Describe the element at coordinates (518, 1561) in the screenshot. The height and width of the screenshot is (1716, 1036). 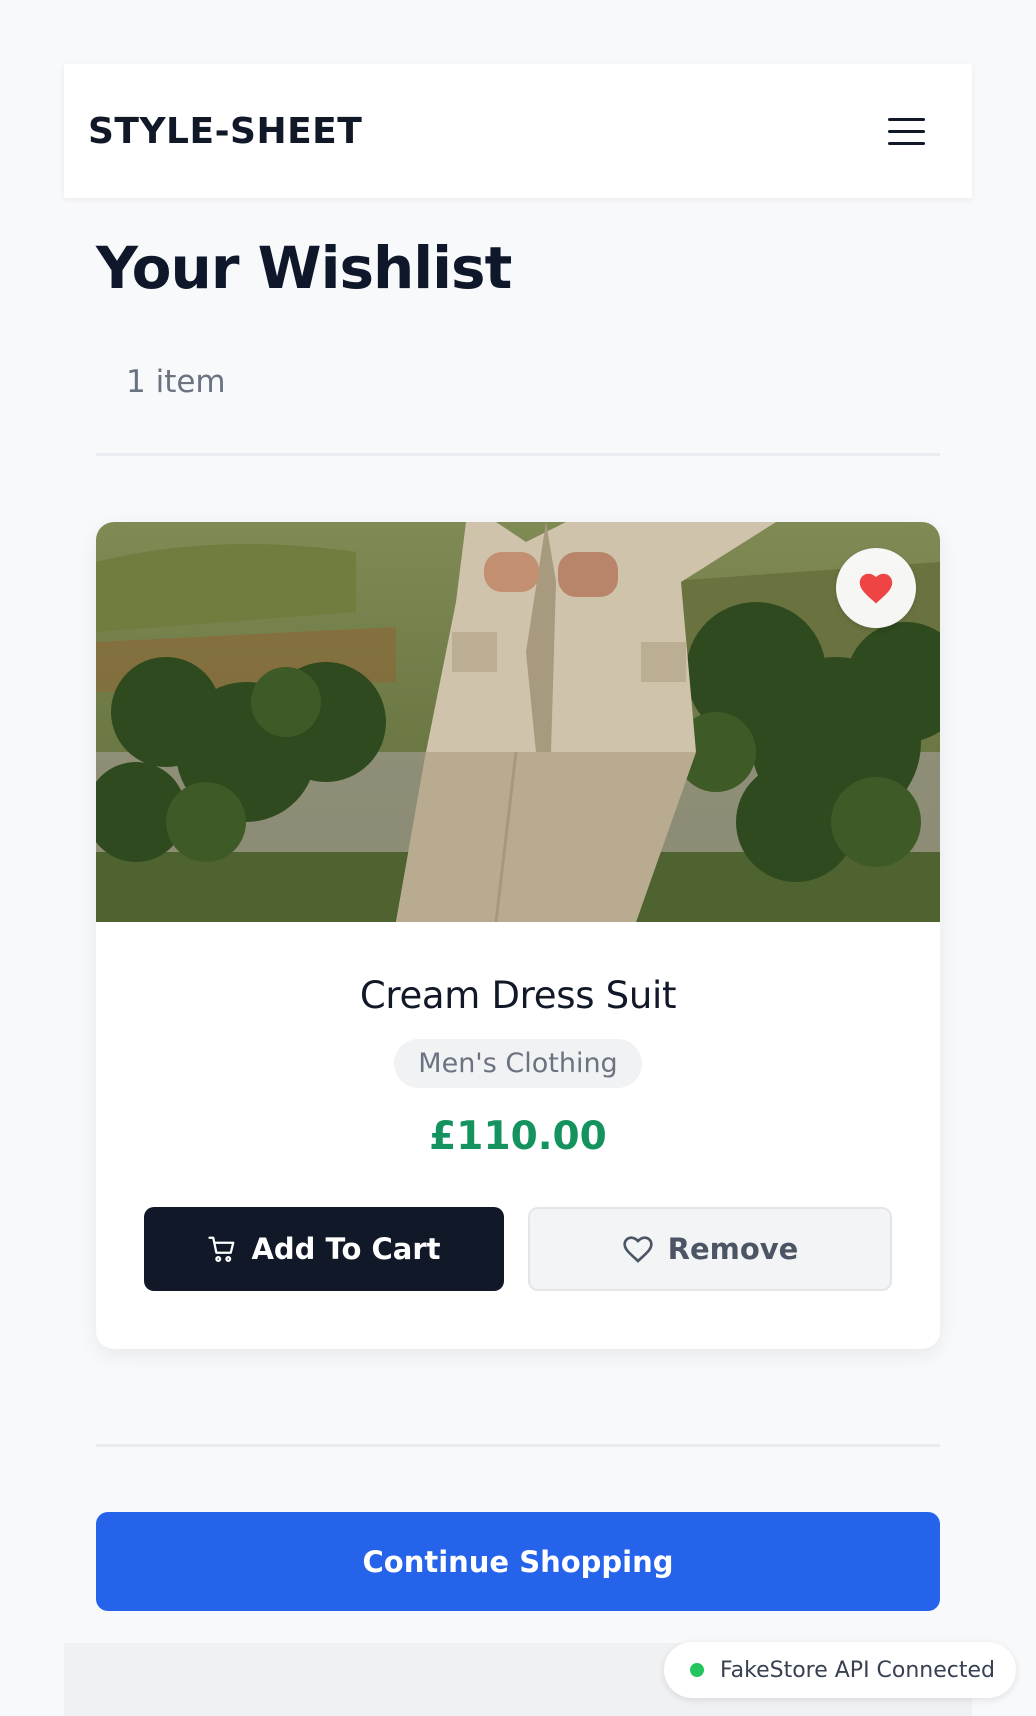
I see `continue-shopping-button: Continue Shopping` at that location.